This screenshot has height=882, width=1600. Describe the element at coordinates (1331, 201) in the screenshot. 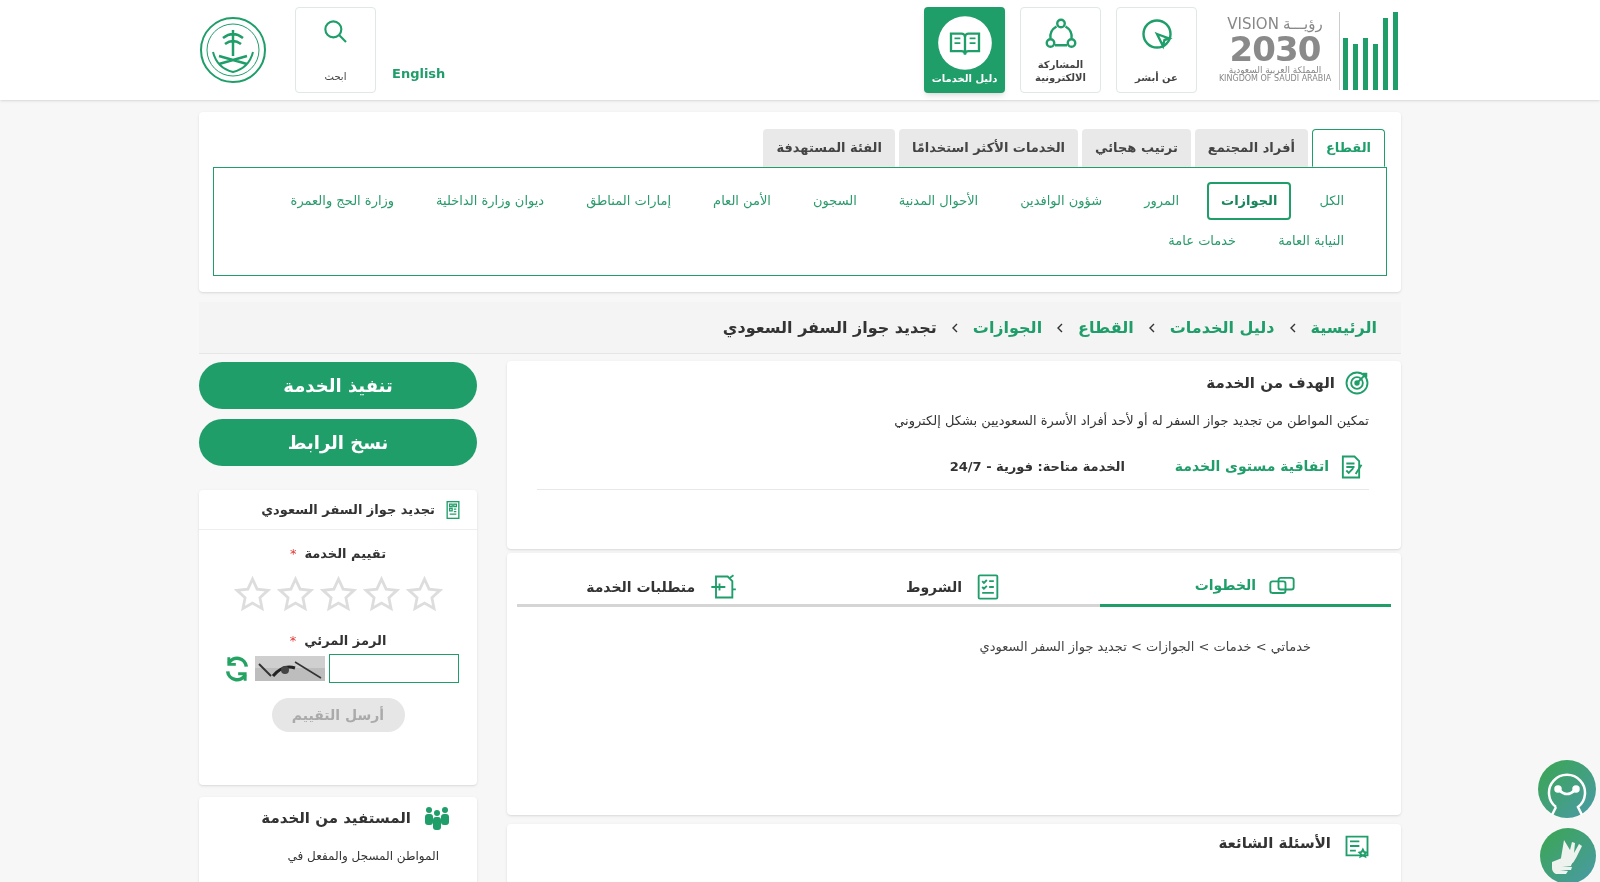

I see `sector-link: الكل` at that location.